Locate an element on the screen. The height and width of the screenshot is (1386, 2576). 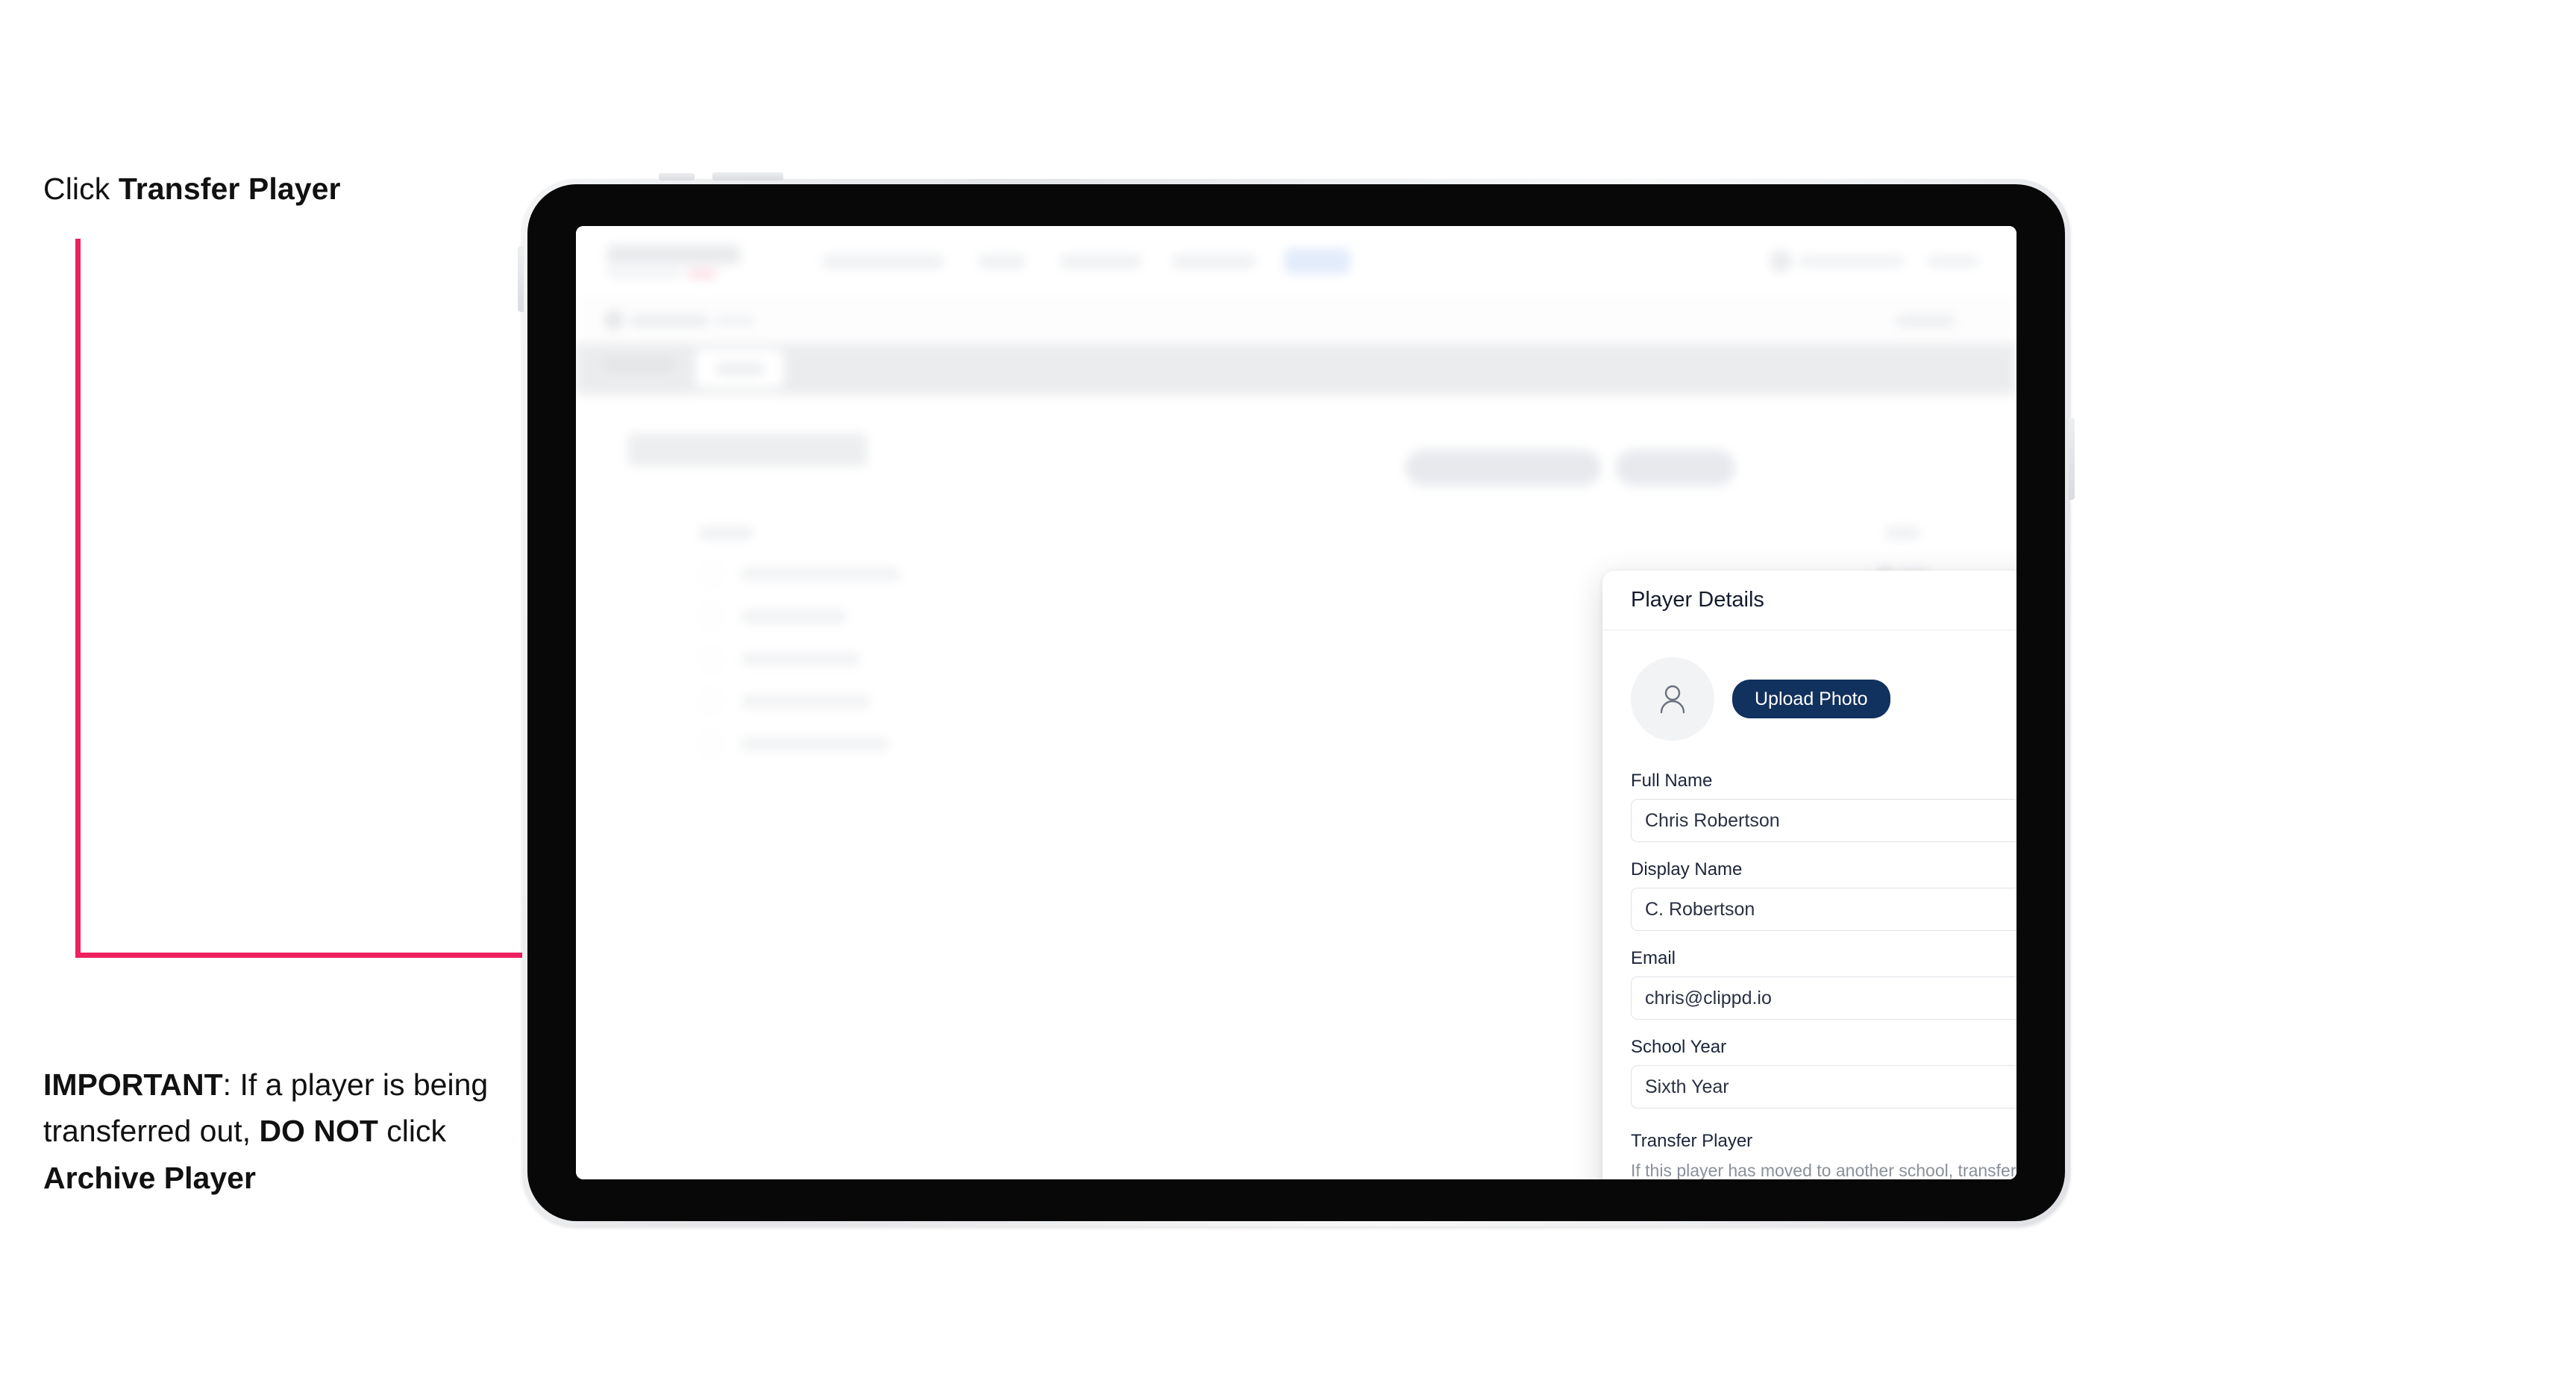
annotation-bottom-b2: DO NOT is located at coordinates (318, 1131).